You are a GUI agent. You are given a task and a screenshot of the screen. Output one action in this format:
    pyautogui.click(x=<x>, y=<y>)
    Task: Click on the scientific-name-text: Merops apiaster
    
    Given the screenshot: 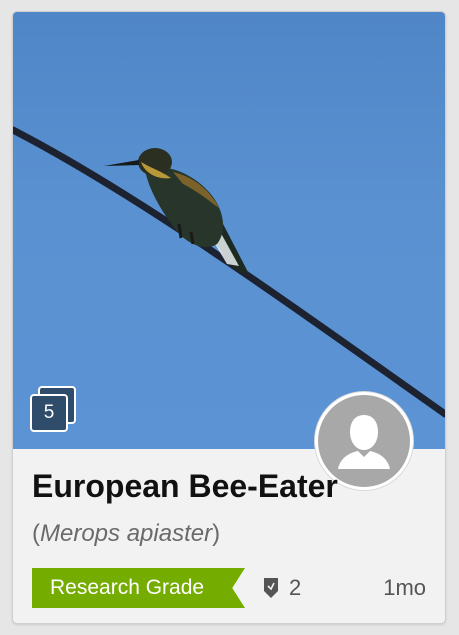 What is the action you would take?
    pyautogui.click(x=126, y=533)
    